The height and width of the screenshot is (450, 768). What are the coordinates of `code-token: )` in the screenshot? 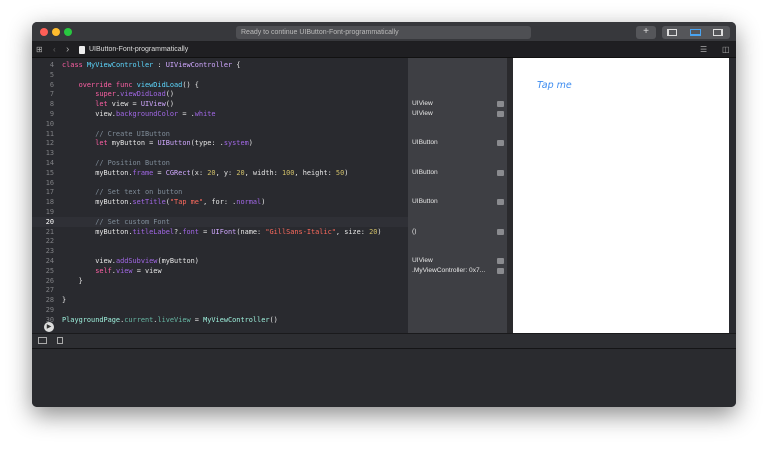 It's located at (379, 231).